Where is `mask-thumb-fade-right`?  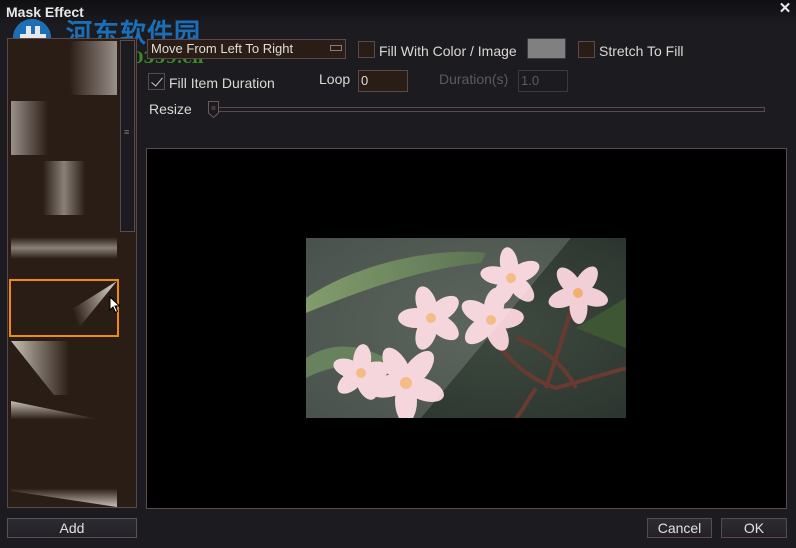 mask-thumb-fade-right is located at coordinates (64, 68).